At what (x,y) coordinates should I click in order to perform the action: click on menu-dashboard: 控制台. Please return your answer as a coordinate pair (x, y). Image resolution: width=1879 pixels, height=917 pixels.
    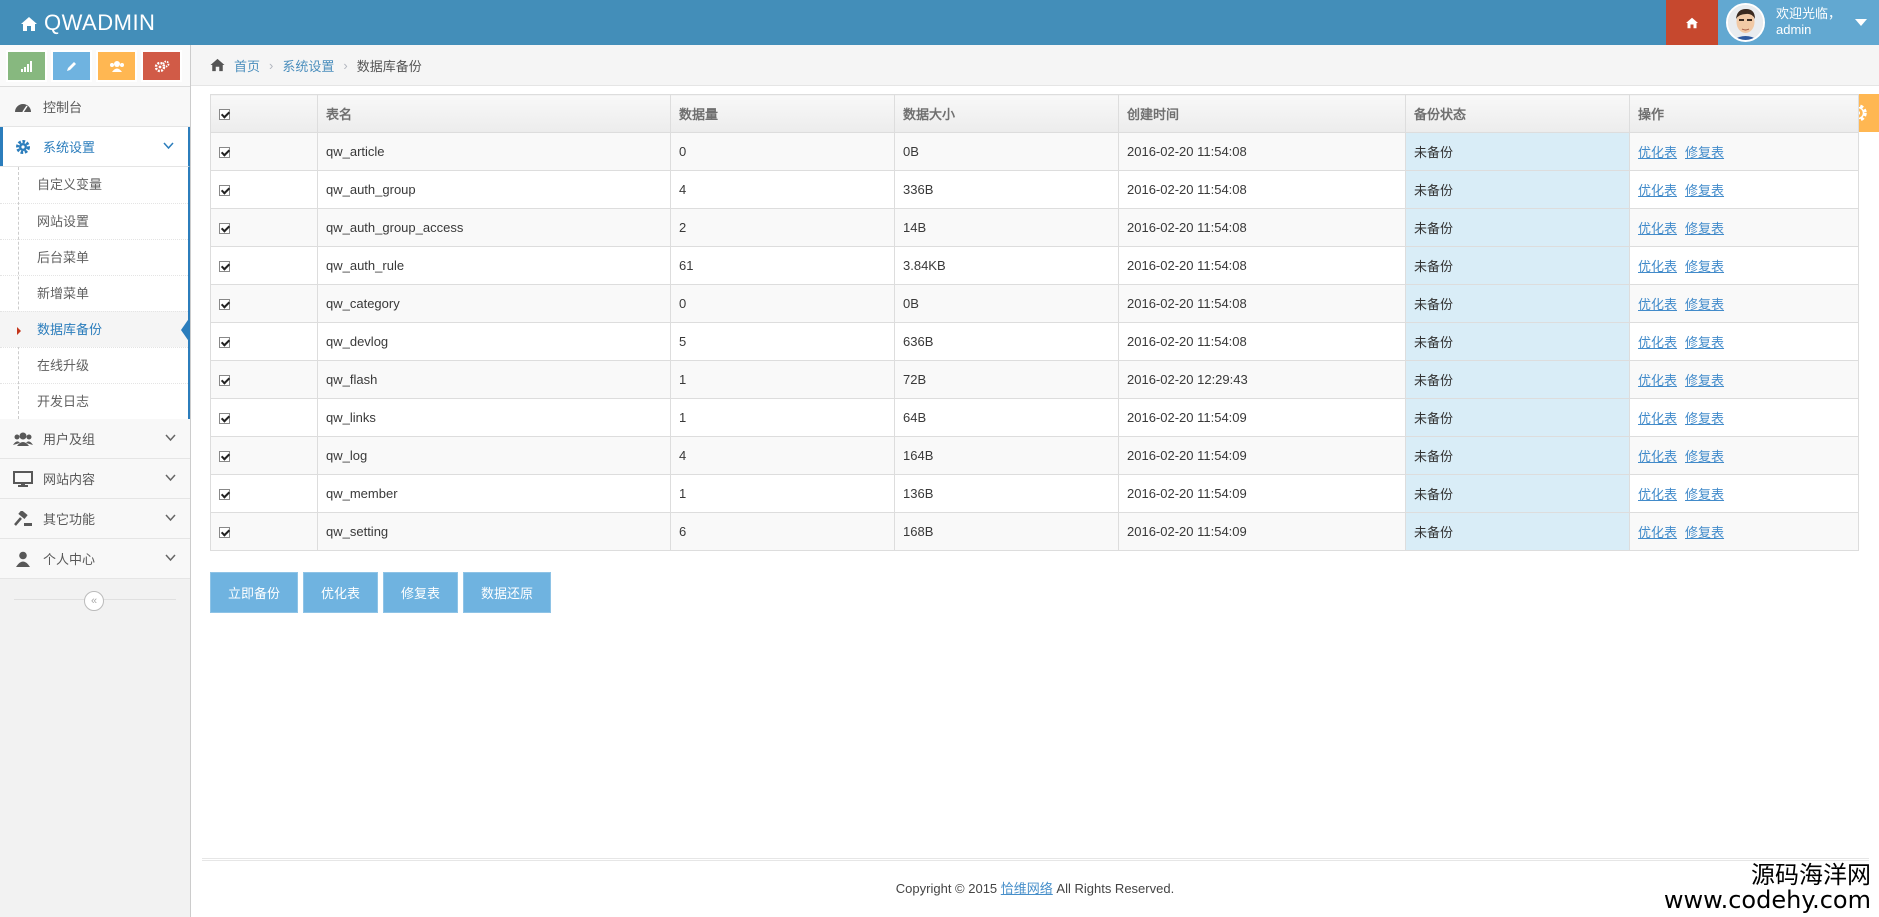
    Looking at the image, I should click on (95, 107).